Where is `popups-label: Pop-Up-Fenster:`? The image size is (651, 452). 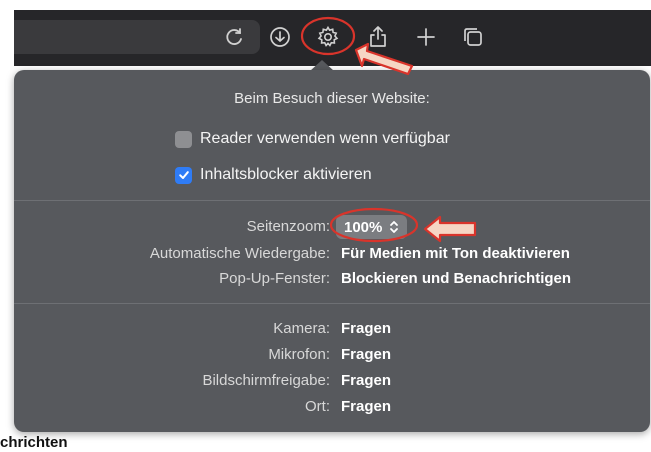 popups-label: Pop-Up-Fenster: is located at coordinates (274, 278).